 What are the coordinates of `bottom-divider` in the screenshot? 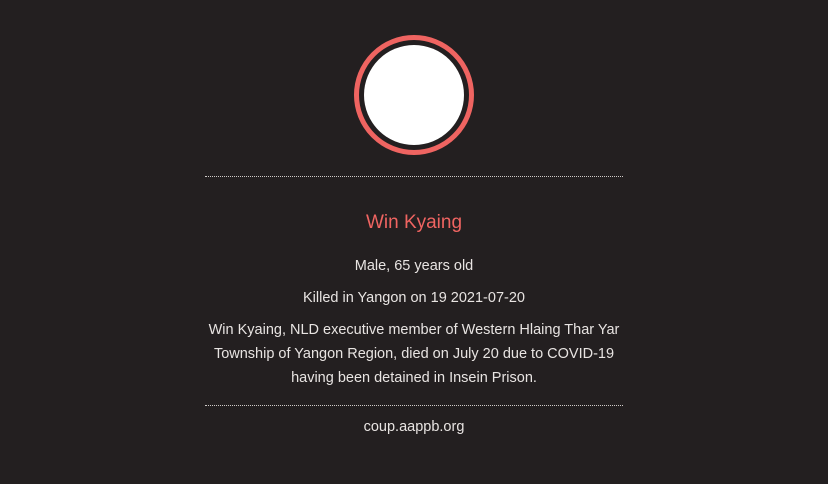 It's located at (414, 405).